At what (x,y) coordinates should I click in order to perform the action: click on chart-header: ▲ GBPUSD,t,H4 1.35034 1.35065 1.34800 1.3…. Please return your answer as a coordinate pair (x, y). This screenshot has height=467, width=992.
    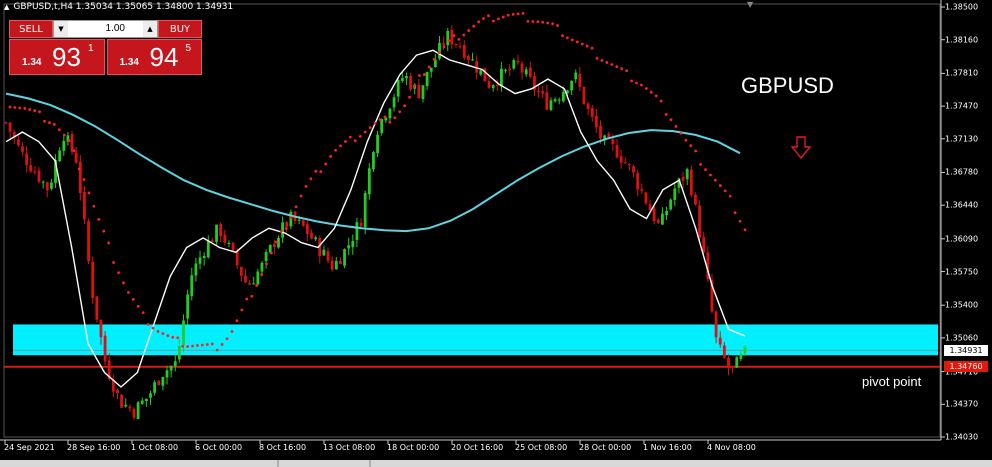
    Looking at the image, I should click on (116, 7).